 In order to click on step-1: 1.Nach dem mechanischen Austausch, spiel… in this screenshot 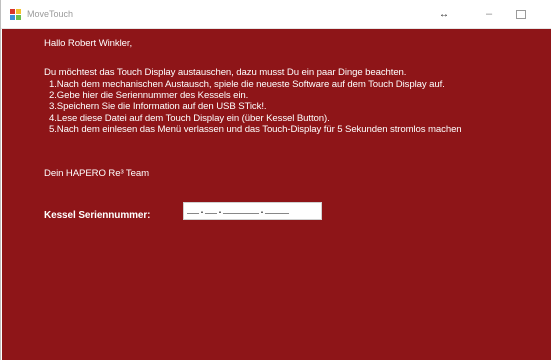, I will do `click(247, 84)`.